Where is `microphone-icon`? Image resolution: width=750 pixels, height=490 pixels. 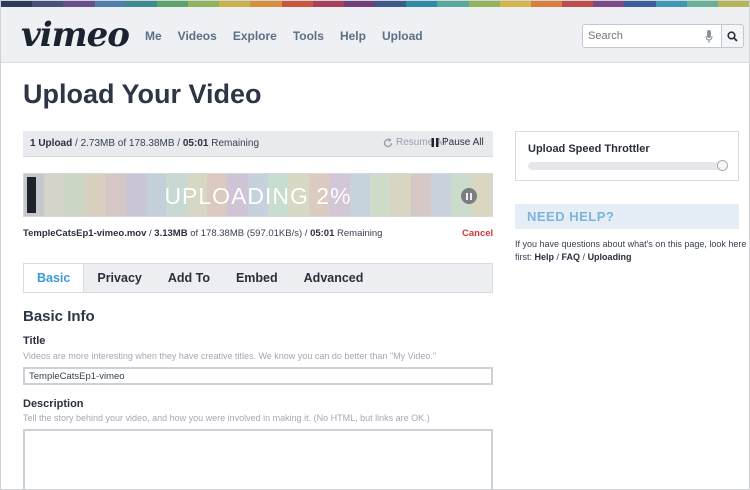 microphone-icon is located at coordinates (709, 36).